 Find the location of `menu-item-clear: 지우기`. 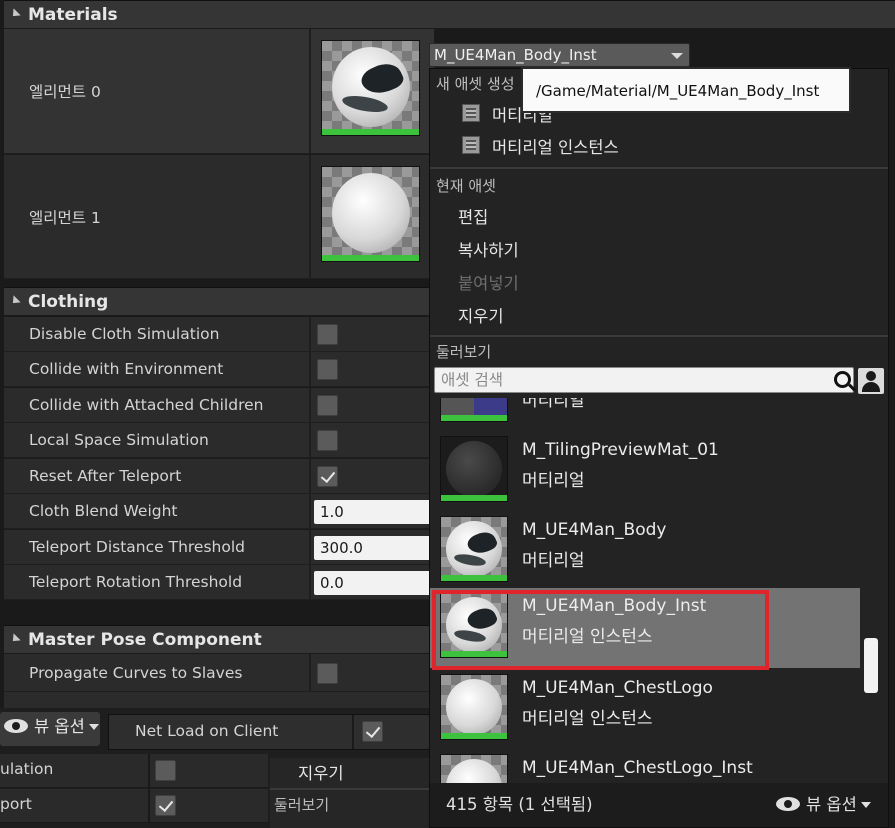

menu-item-clear: 지우기 is located at coordinates (481, 315).